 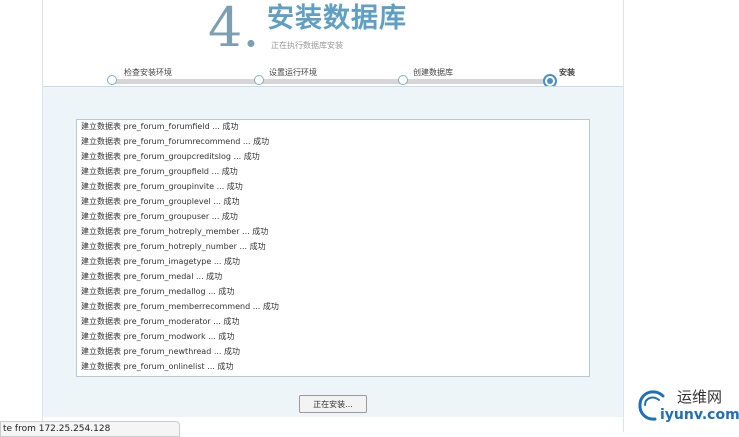 What do you see at coordinates (148, 72) in the screenshot?
I see `step-1-label: 检查安装环境` at bounding box center [148, 72].